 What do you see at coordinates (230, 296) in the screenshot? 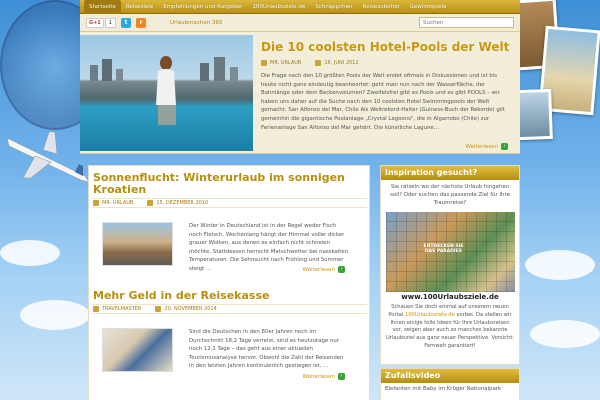
I see `post-title: Mehr Geld in der Reisekasse` at bounding box center [230, 296].